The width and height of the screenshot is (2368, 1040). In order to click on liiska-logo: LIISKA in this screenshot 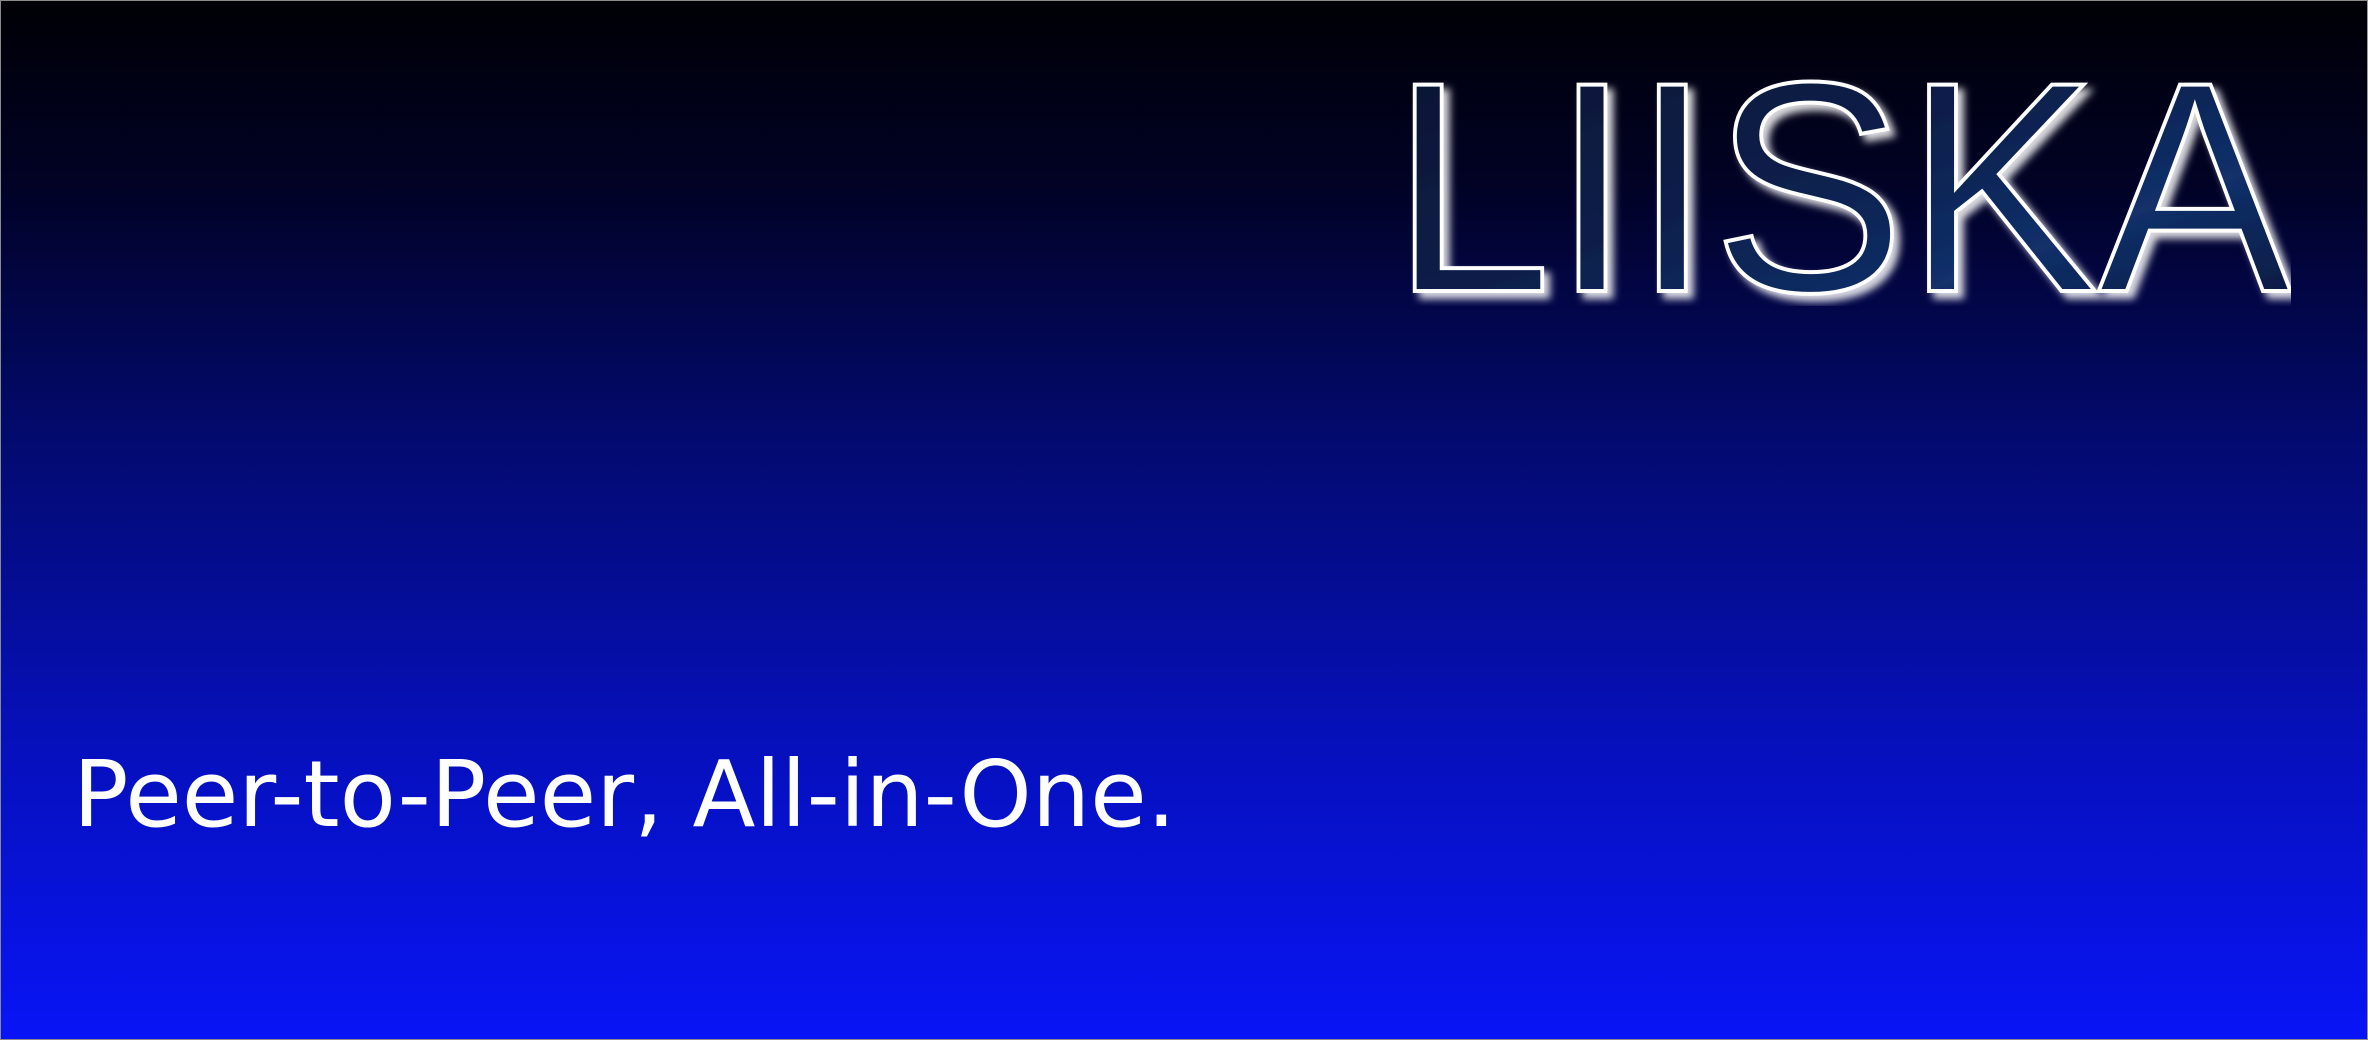, I will do `click(1841, 181)`.